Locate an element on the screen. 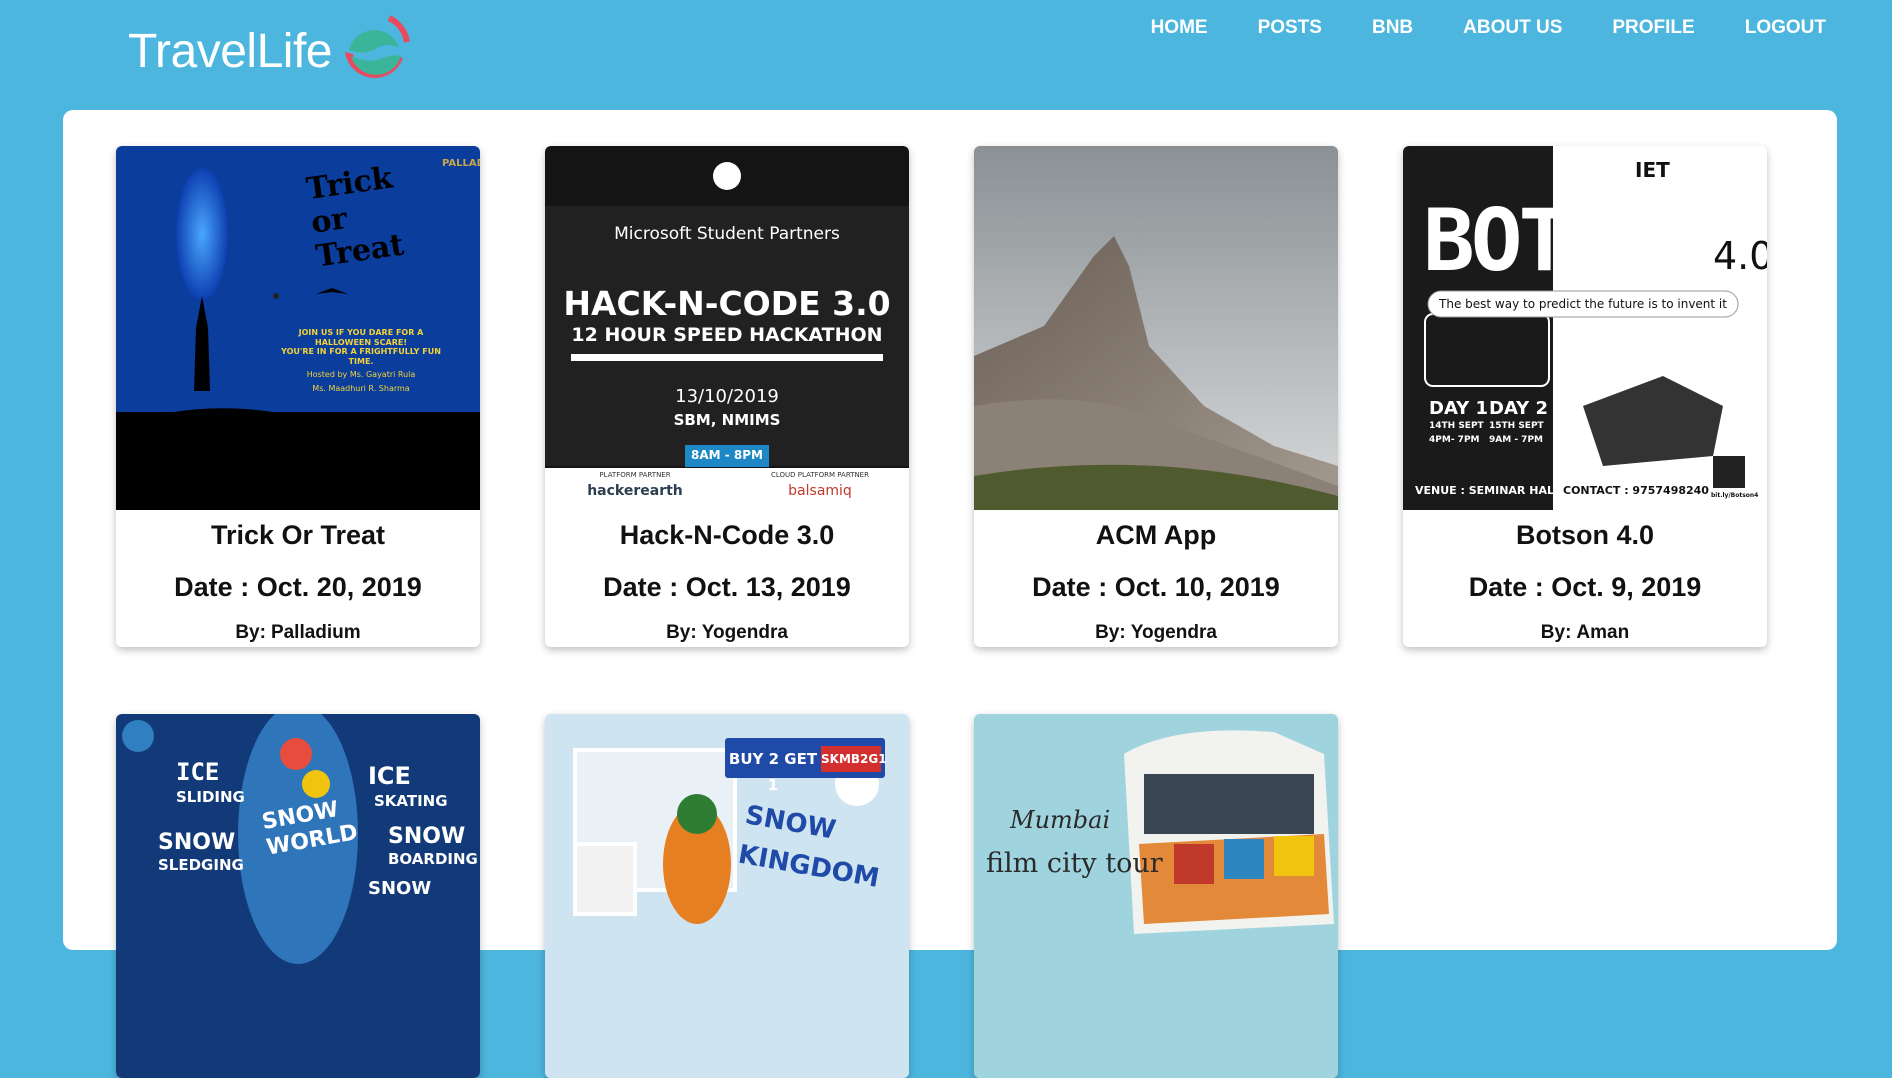 This screenshot has height=1078, width=1892. post-title: ACM App is located at coordinates (1156, 535).